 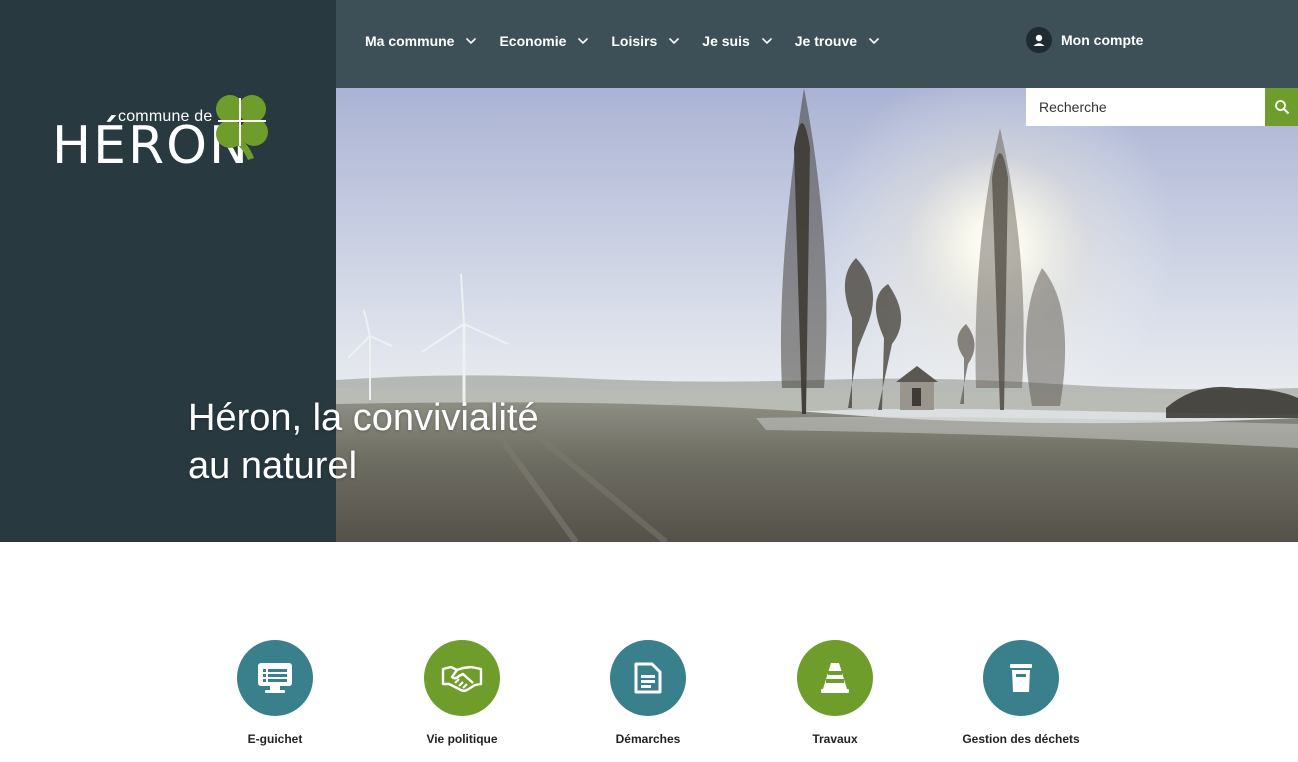 What do you see at coordinates (462, 678) in the screenshot?
I see `handshake-icon` at bounding box center [462, 678].